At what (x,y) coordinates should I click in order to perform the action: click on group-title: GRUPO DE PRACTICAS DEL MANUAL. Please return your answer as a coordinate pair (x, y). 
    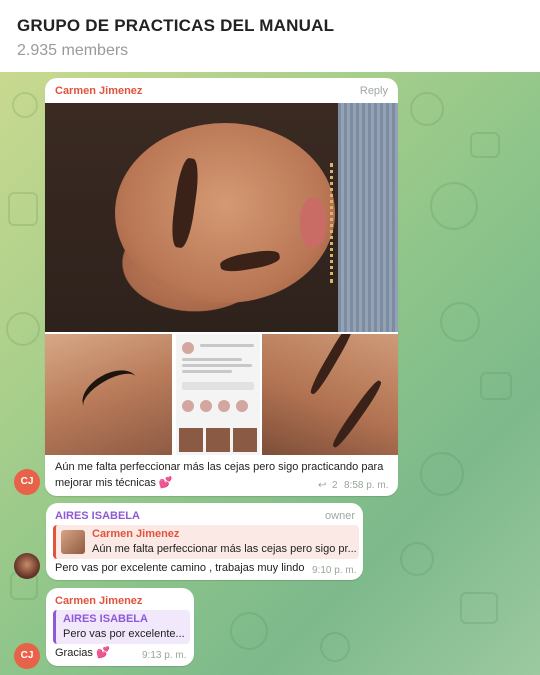
    Looking at the image, I should click on (176, 25).